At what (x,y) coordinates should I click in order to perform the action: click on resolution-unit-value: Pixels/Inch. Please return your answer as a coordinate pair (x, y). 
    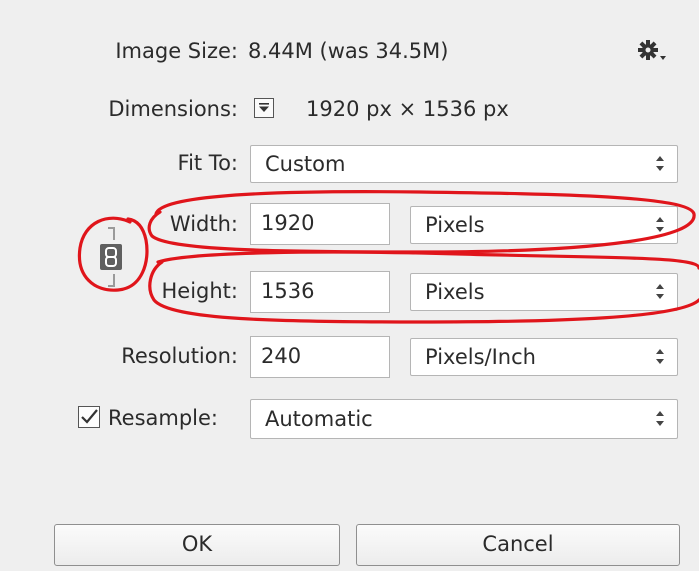
    Looking at the image, I should click on (480, 357).